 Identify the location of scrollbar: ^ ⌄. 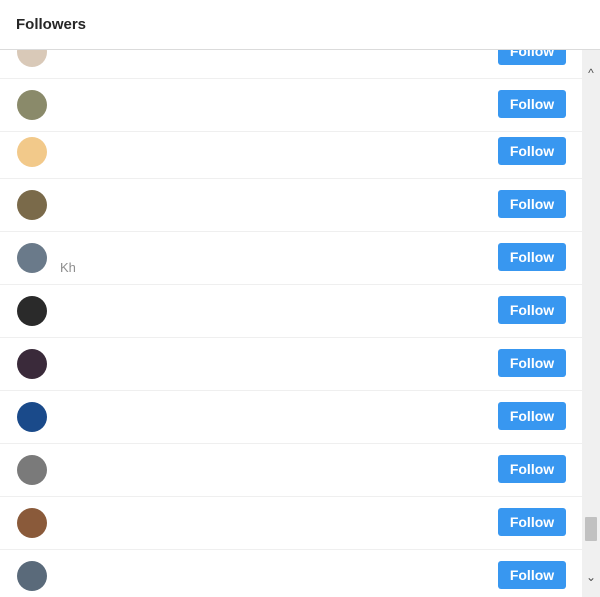
(591, 323).